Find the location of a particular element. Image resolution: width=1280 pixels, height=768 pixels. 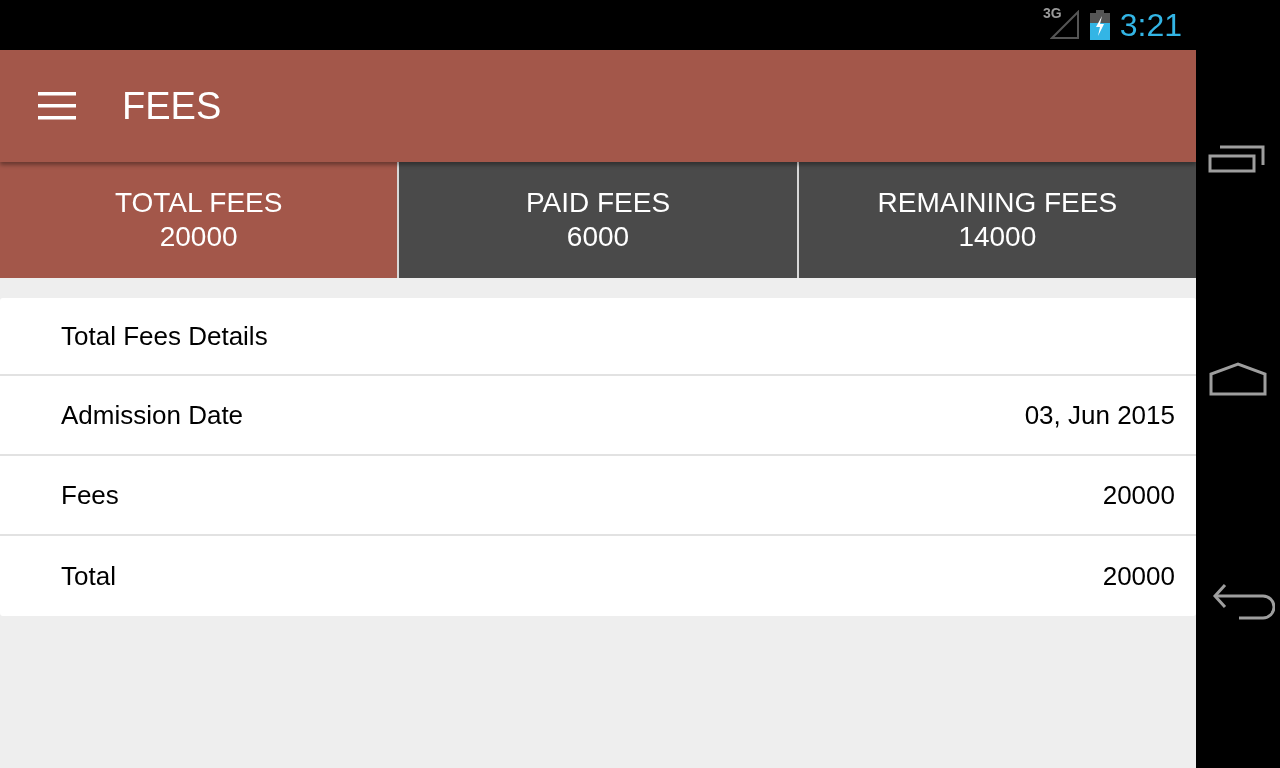

home-icon is located at coordinates (1238, 379).